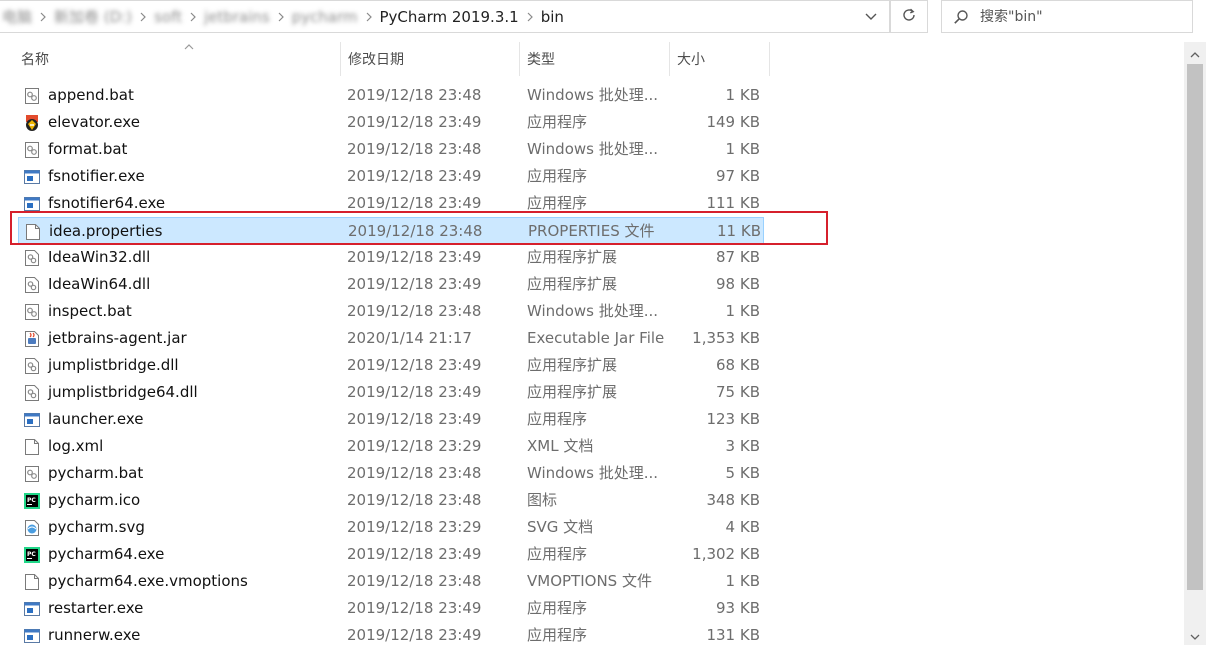 The height and width of the screenshot is (645, 1206). I want to click on breadcrumb-item: soft, so click(168, 17).